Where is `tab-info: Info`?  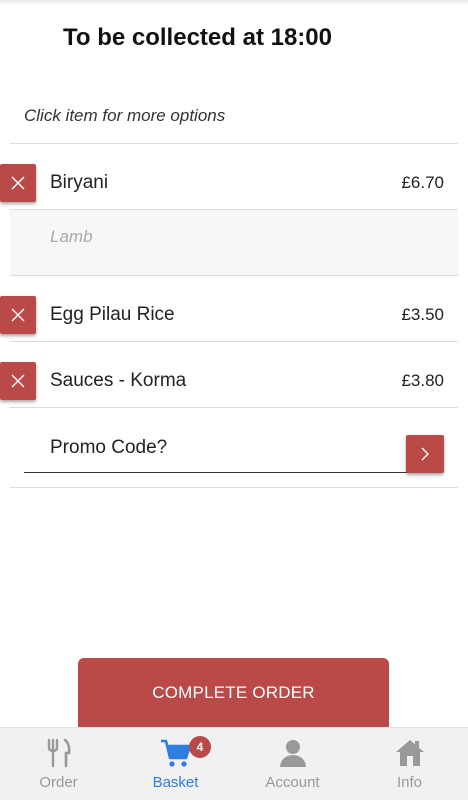
tab-info: Info is located at coordinates (409, 764).